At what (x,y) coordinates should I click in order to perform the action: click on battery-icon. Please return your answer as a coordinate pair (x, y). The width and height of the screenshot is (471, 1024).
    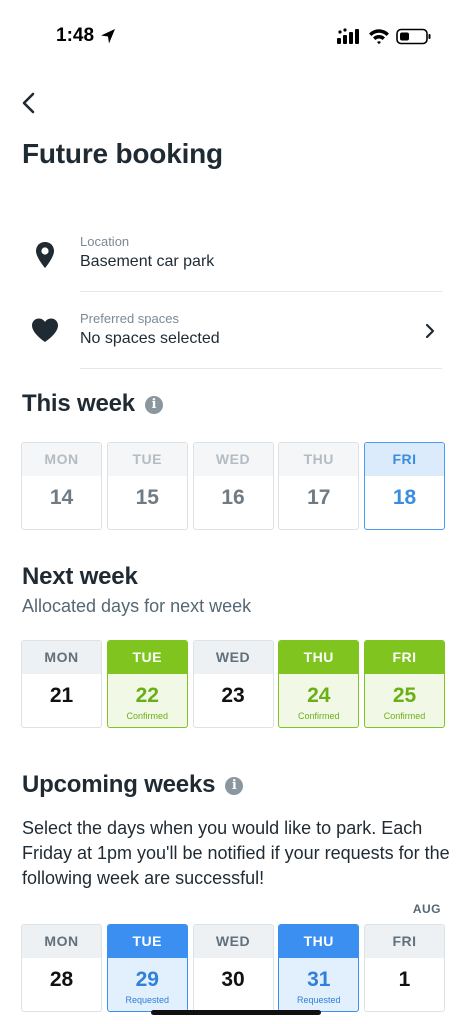
    Looking at the image, I should click on (413, 36).